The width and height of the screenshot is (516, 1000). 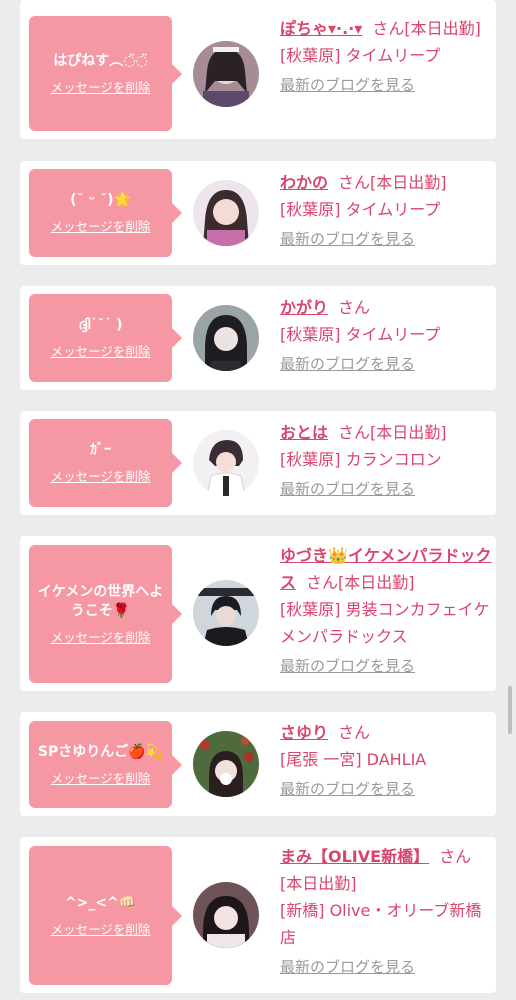 I want to click on member-info: おとは さん[本日出勤] [秋葉原] カランコロン 最新のブログを見る, so click(x=386, y=461).